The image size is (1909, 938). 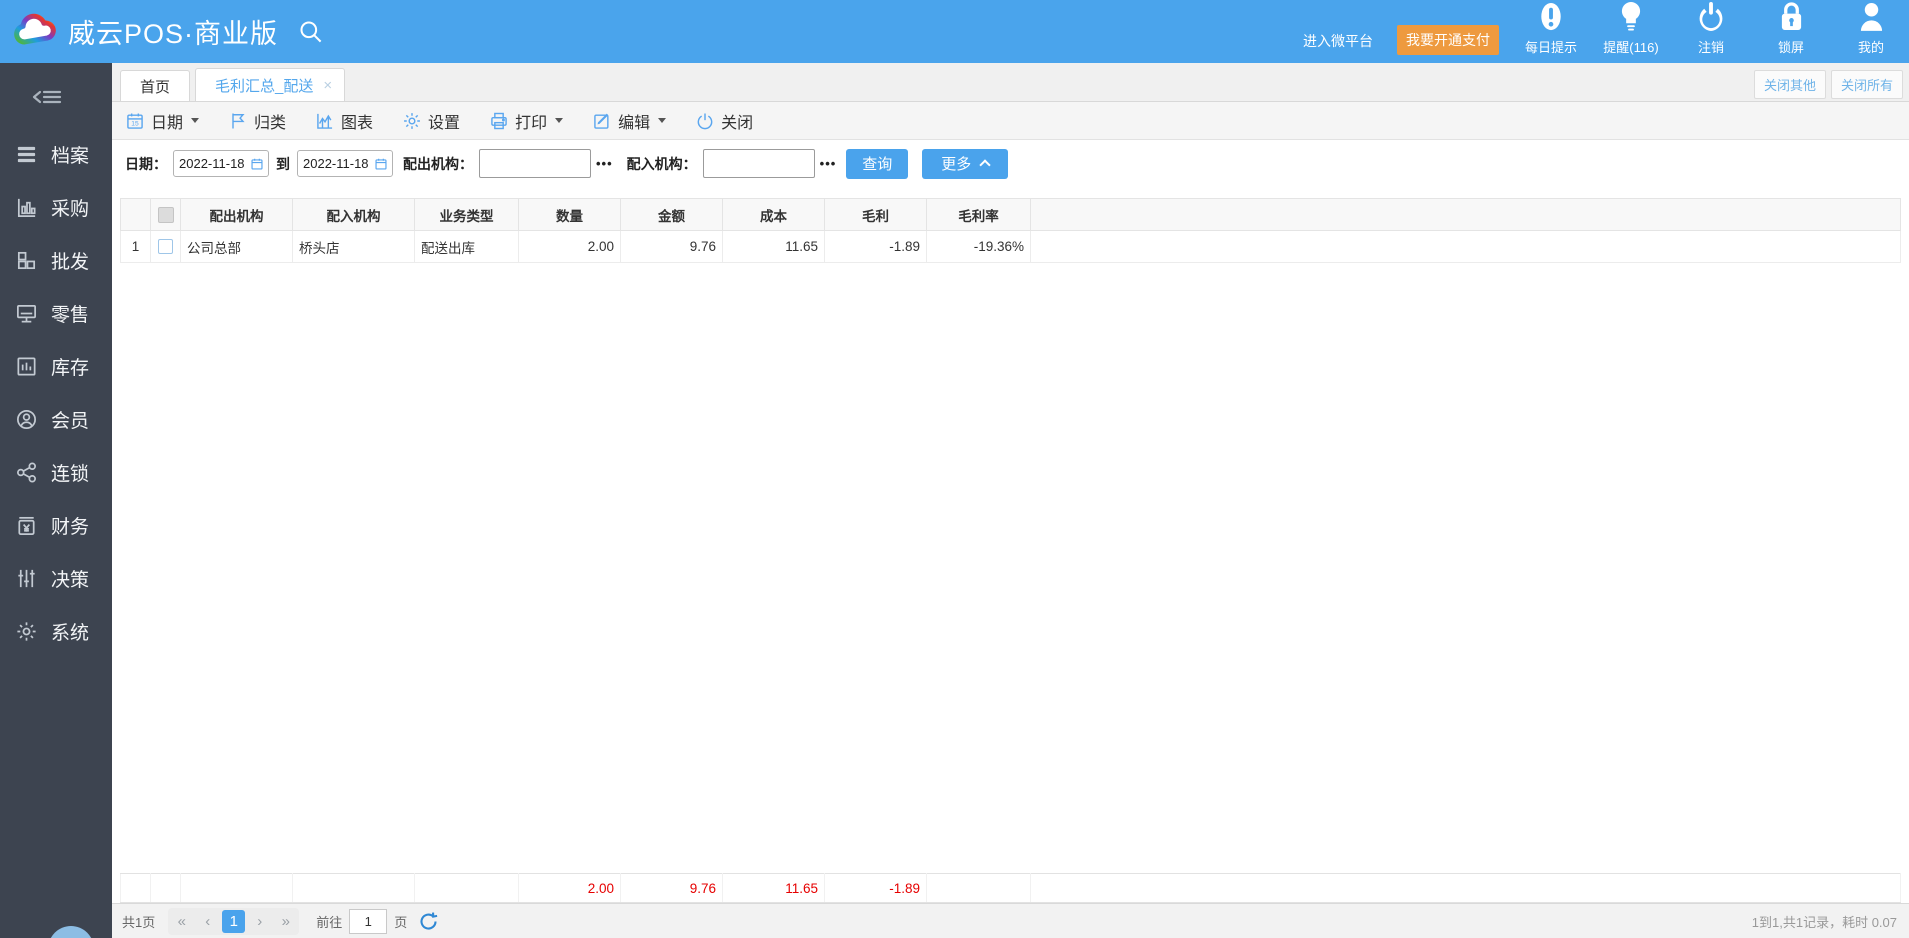 I want to click on date-to-input, so click(x=337, y=163).